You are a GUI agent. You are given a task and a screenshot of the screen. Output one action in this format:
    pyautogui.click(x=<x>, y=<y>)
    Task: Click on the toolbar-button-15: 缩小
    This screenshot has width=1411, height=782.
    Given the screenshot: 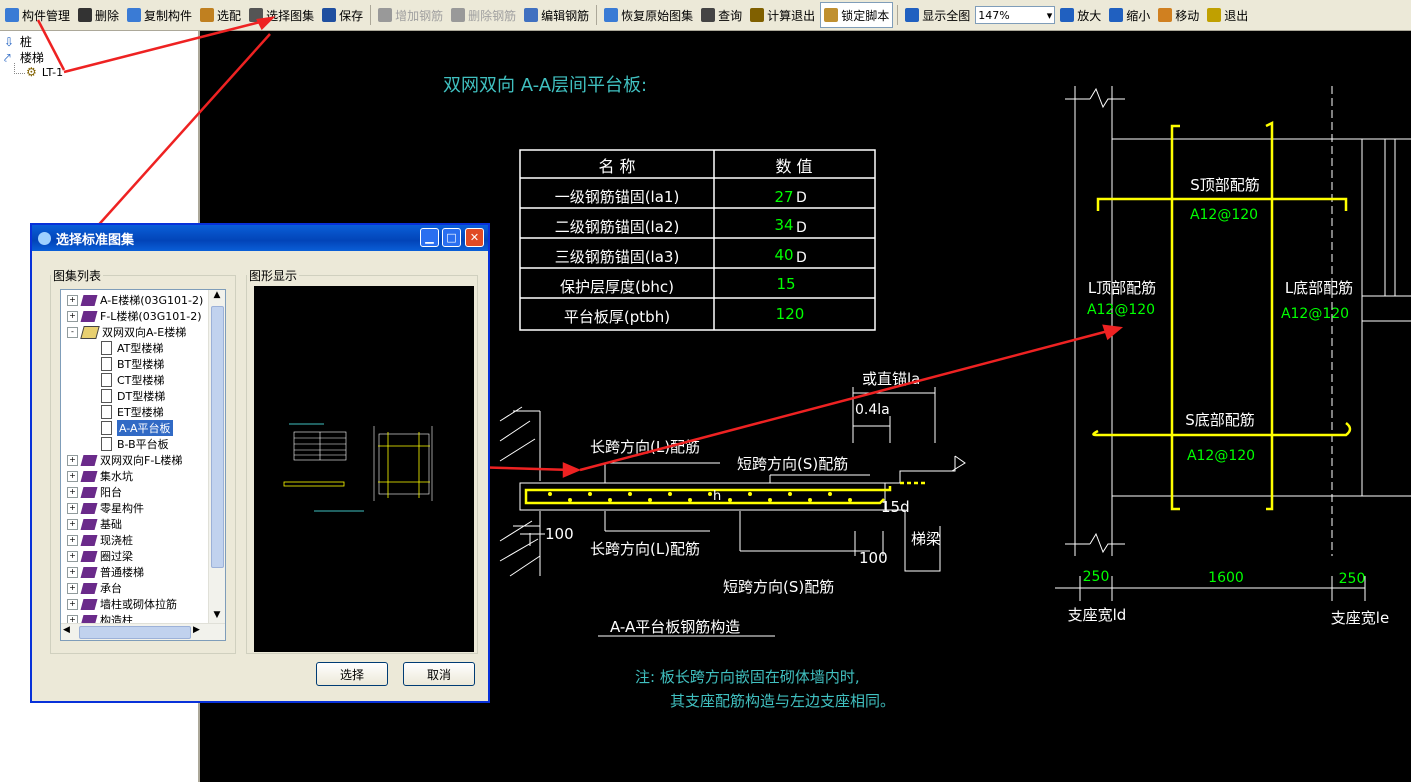 What is the action you would take?
    pyautogui.click(x=1129, y=15)
    